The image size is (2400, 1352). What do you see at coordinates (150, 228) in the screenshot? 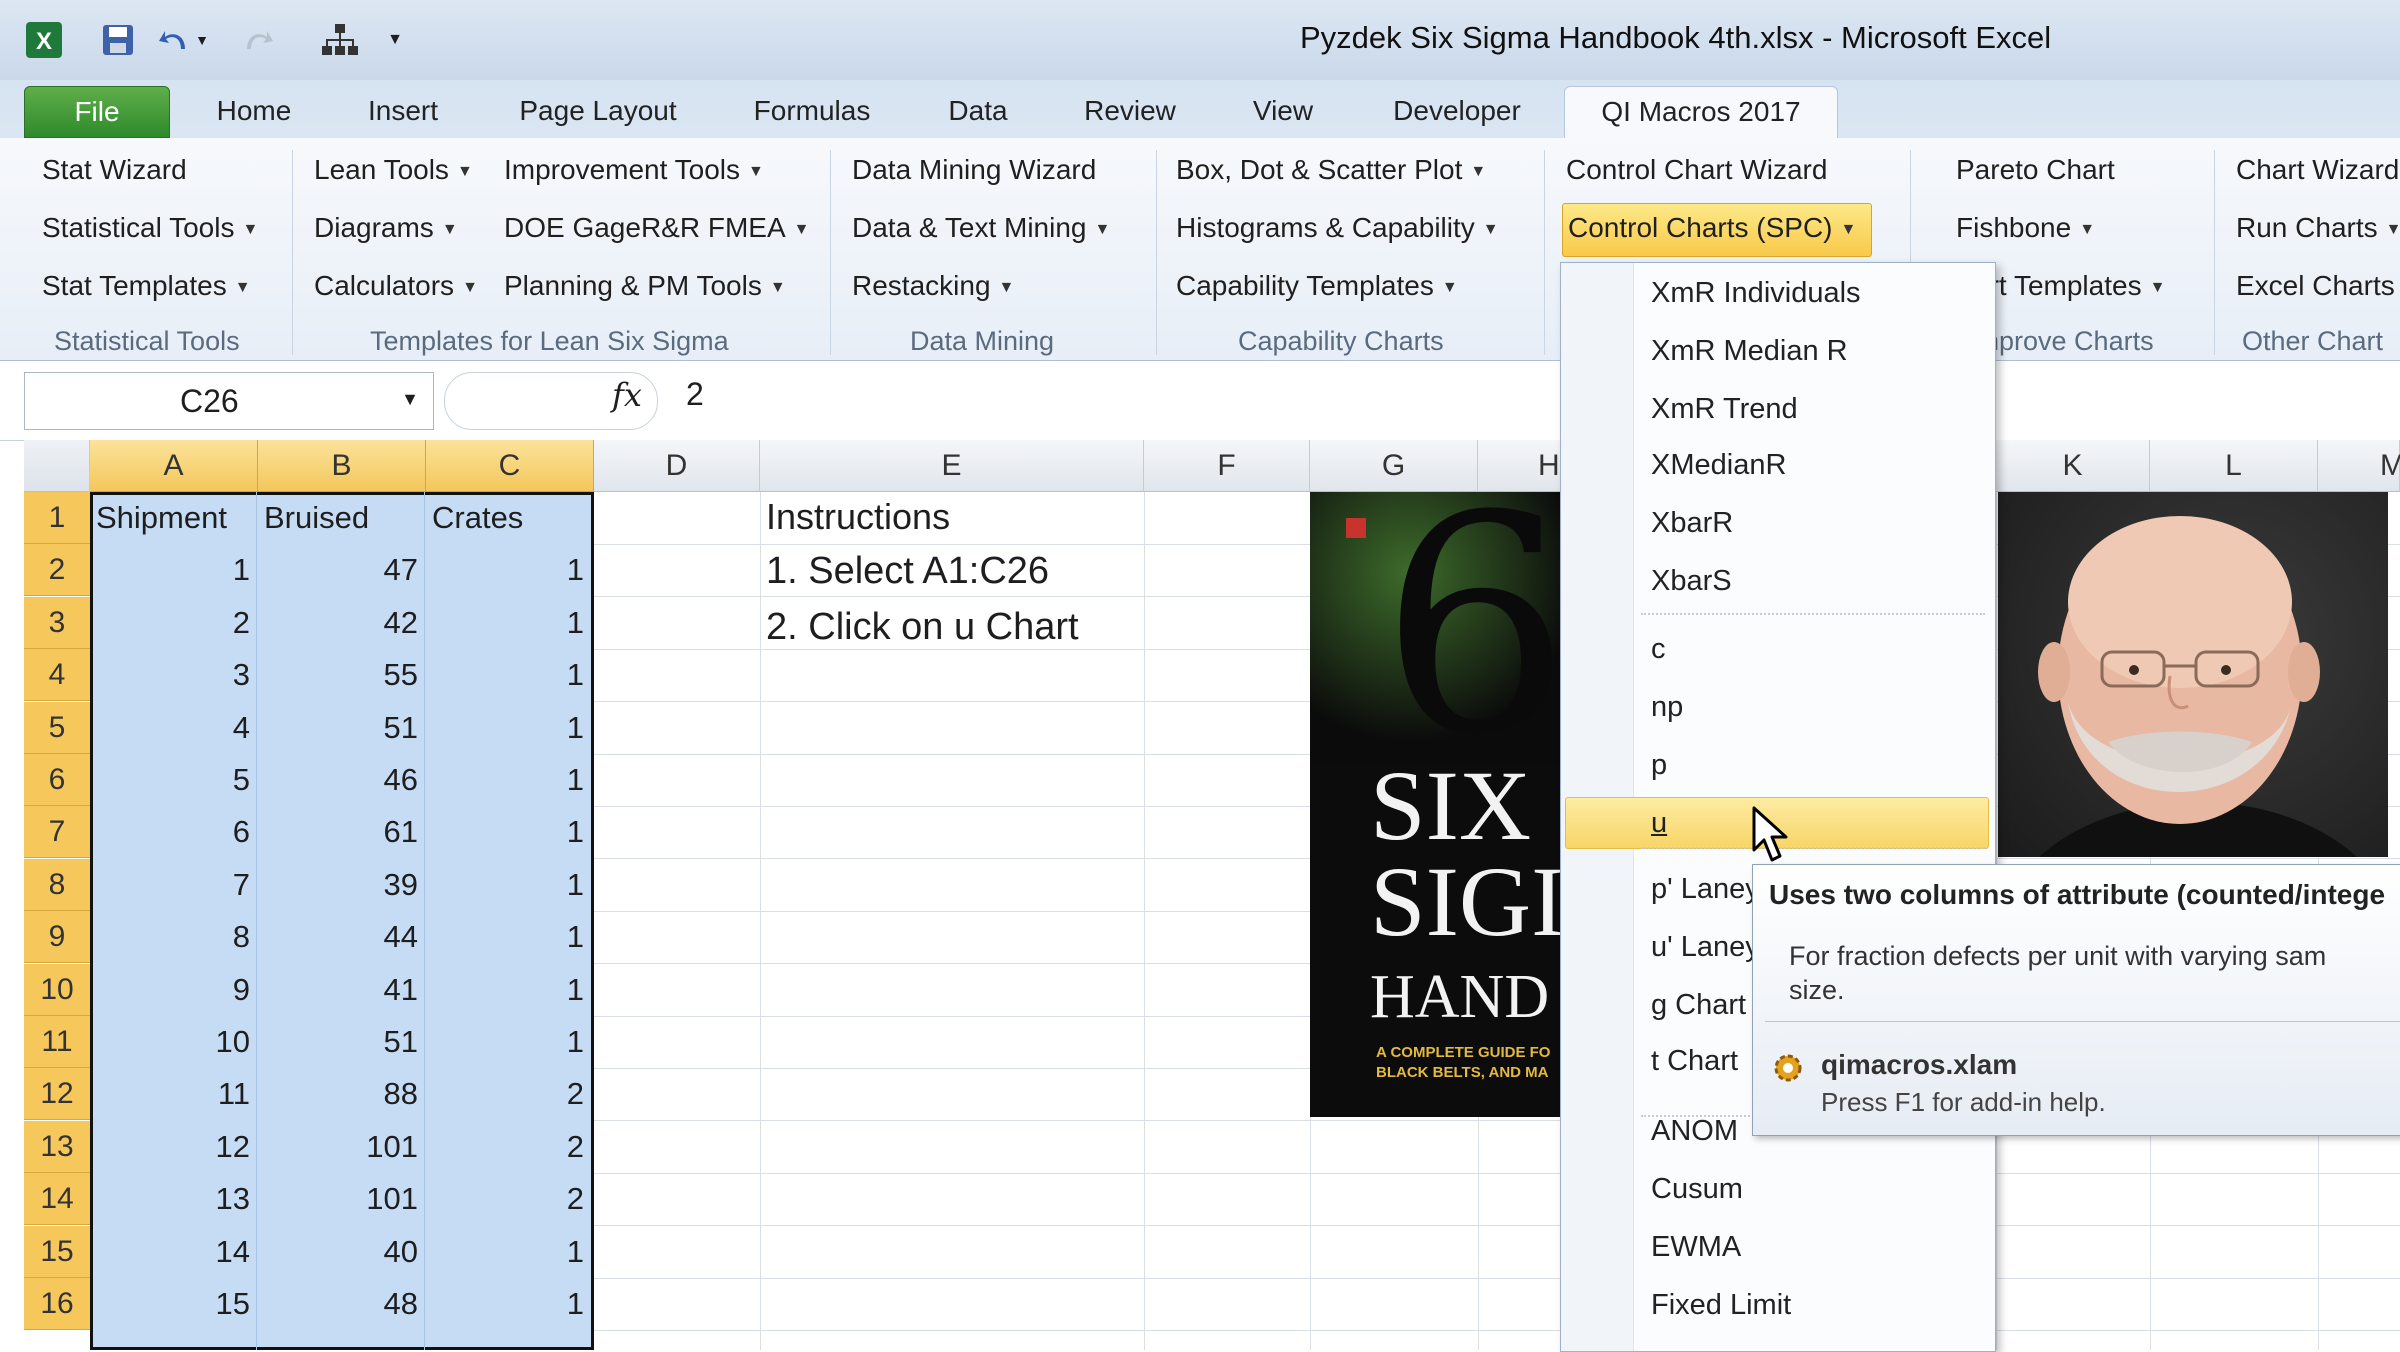
I see `statistical-tools-button: Statistical Tools ▼` at bounding box center [150, 228].